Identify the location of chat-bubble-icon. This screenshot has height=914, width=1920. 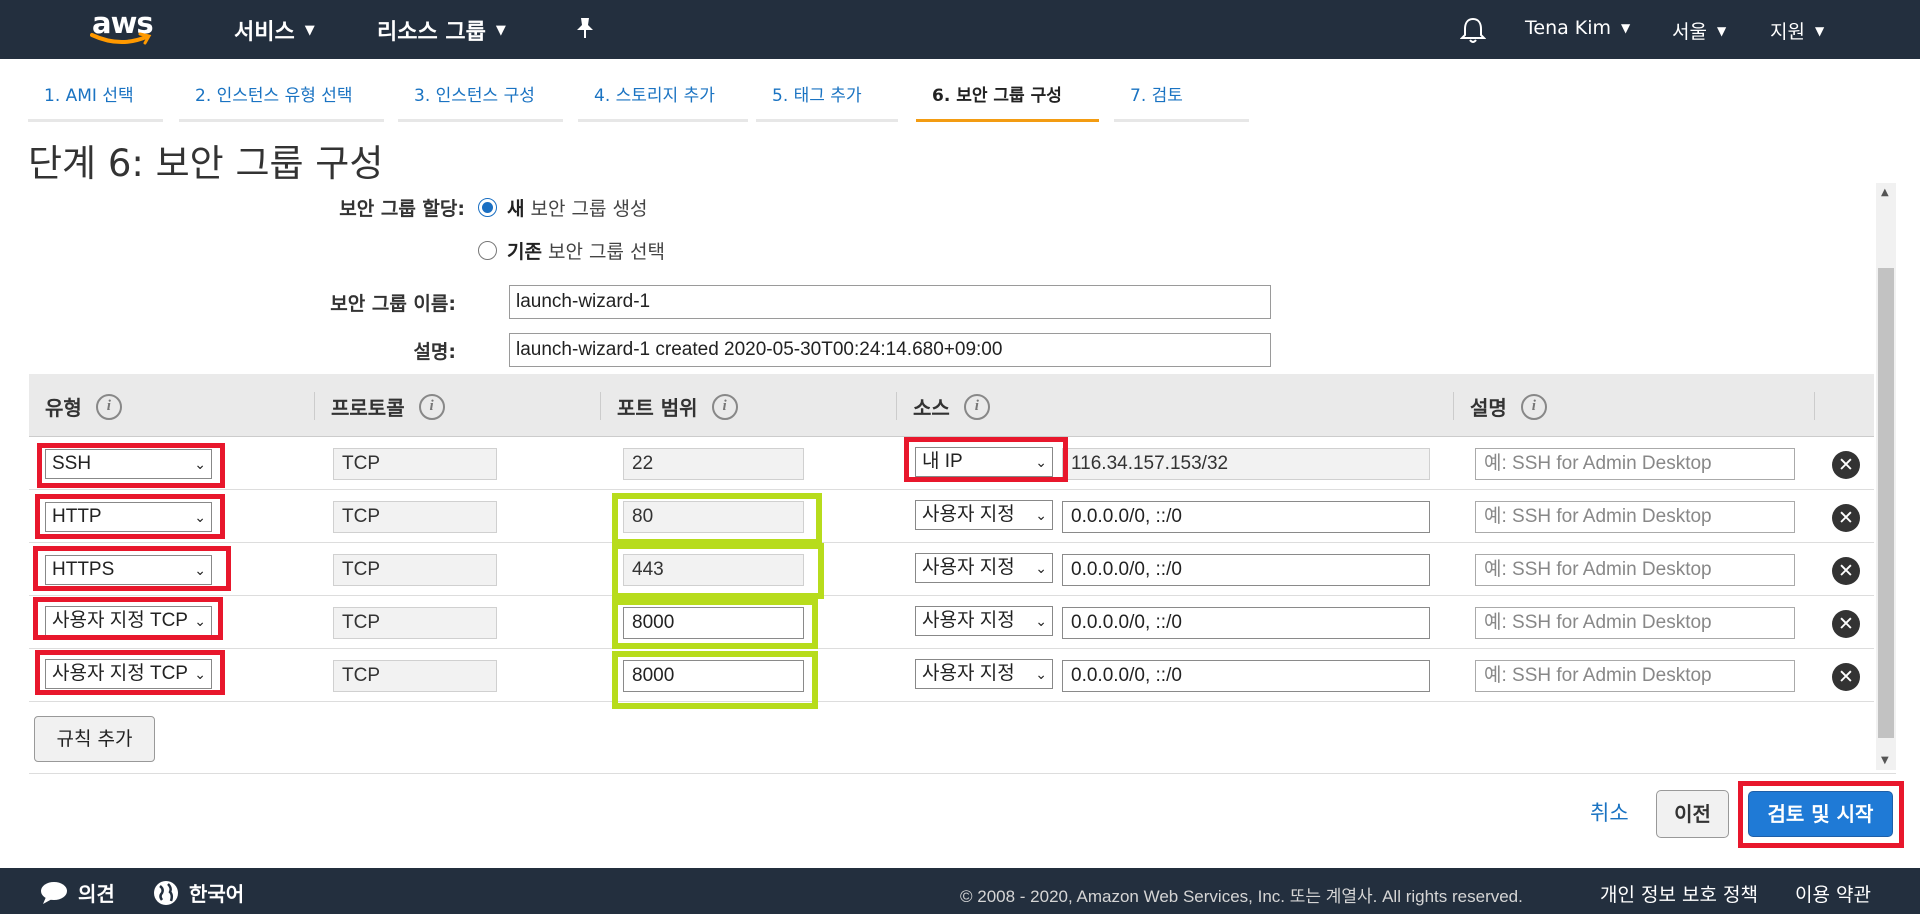
(54, 892).